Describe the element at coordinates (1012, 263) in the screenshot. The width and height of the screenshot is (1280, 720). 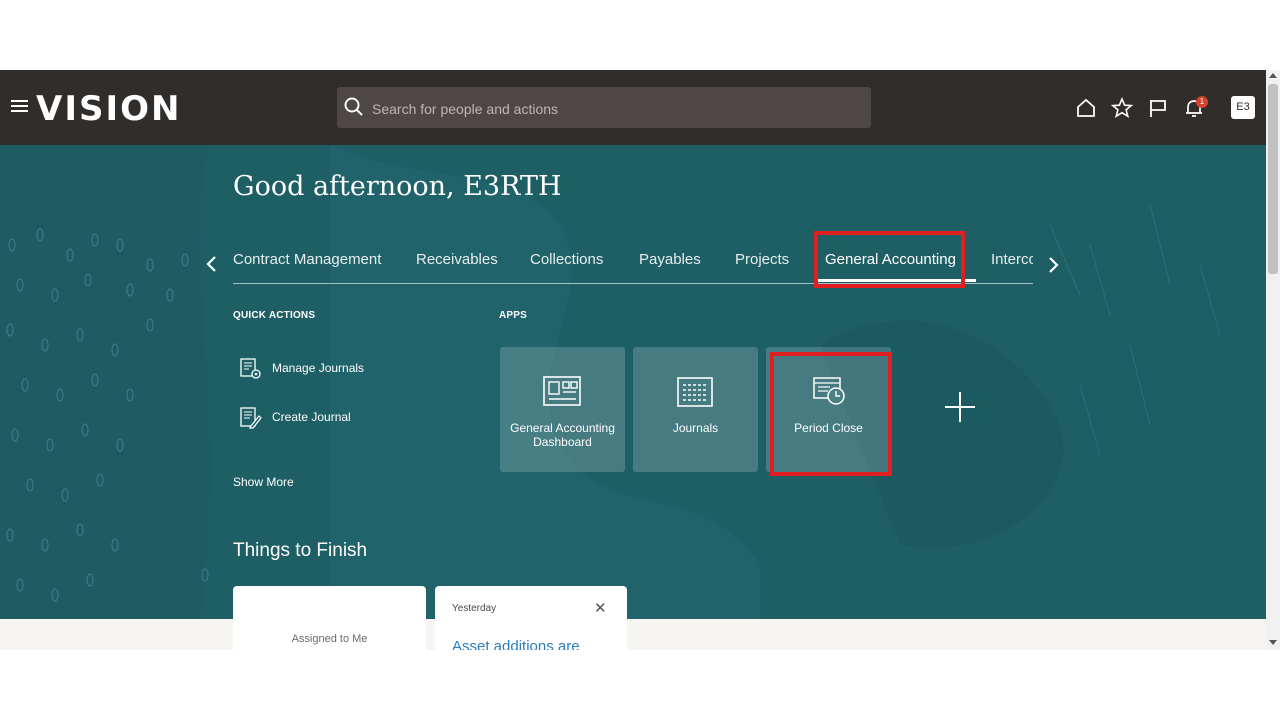
I see `tab-intercompany: Interco` at that location.